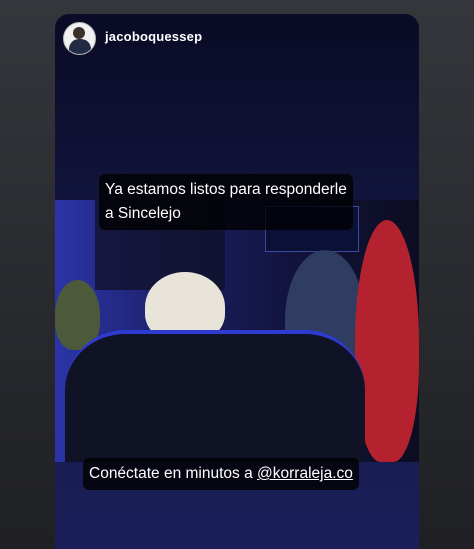 This screenshot has width=474, height=549. What do you see at coordinates (237, 39) in the screenshot?
I see `story-header: jacoboquessep` at bounding box center [237, 39].